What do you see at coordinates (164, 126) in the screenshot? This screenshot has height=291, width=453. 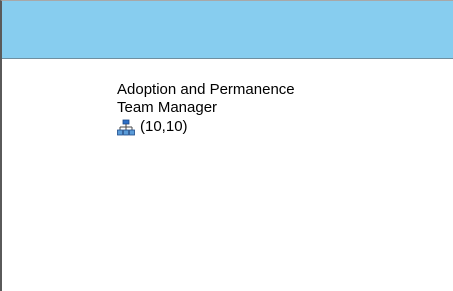 I see `node-count: (10,10)` at bounding box center [164, 126].